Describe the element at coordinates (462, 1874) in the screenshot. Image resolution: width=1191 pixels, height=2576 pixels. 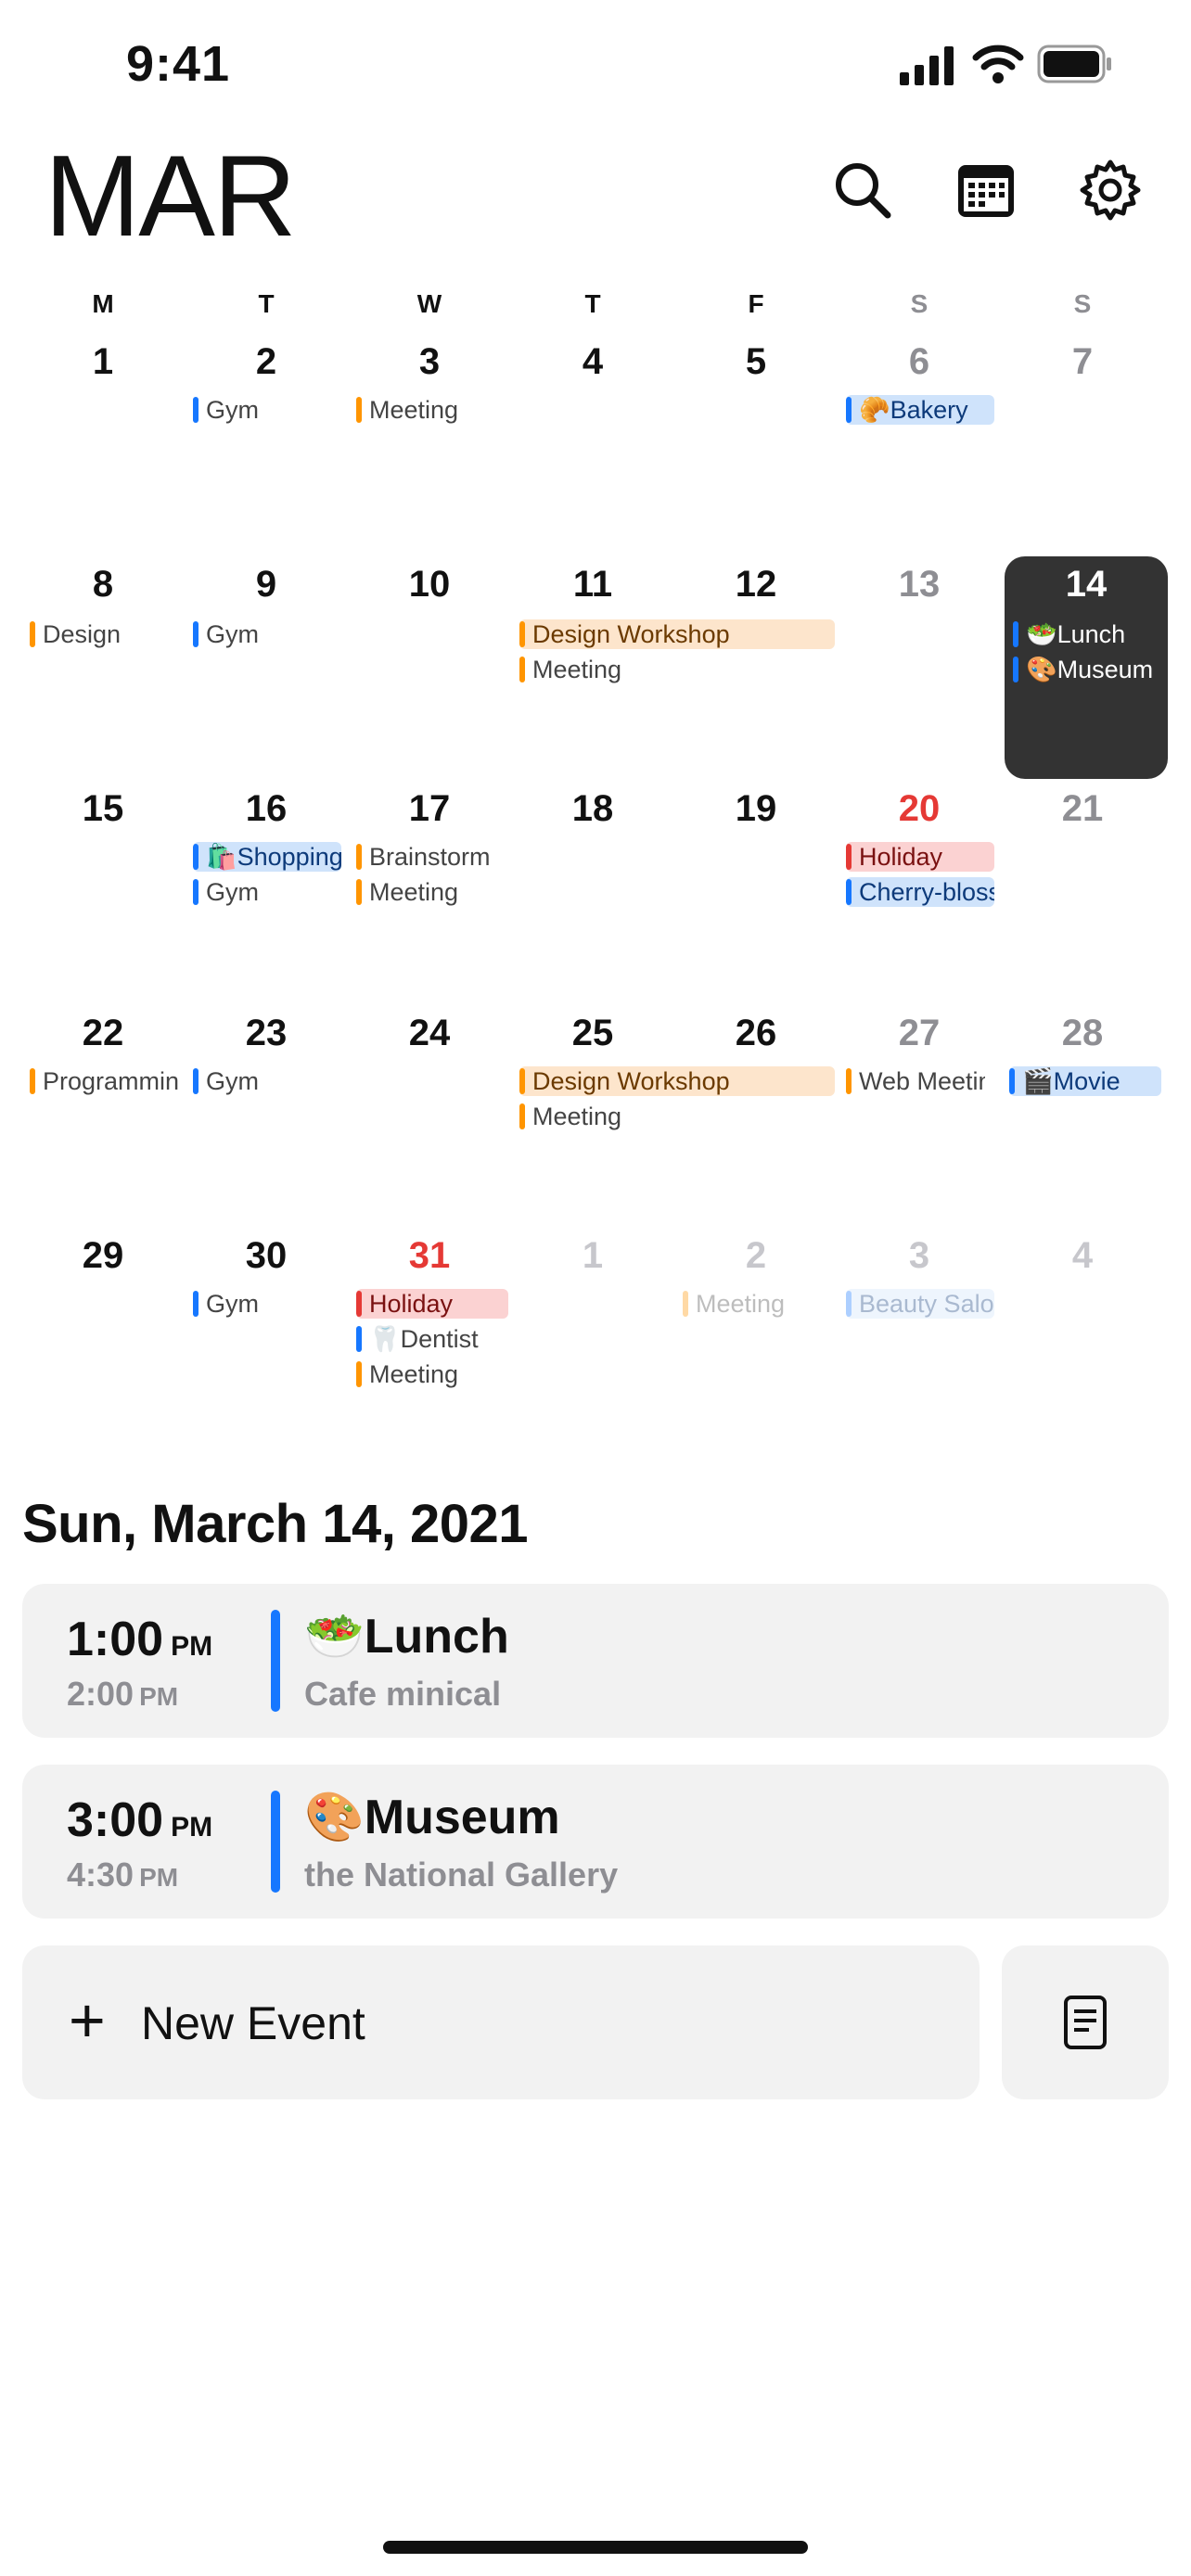
I see `event-location: the National Gallery` at that location.